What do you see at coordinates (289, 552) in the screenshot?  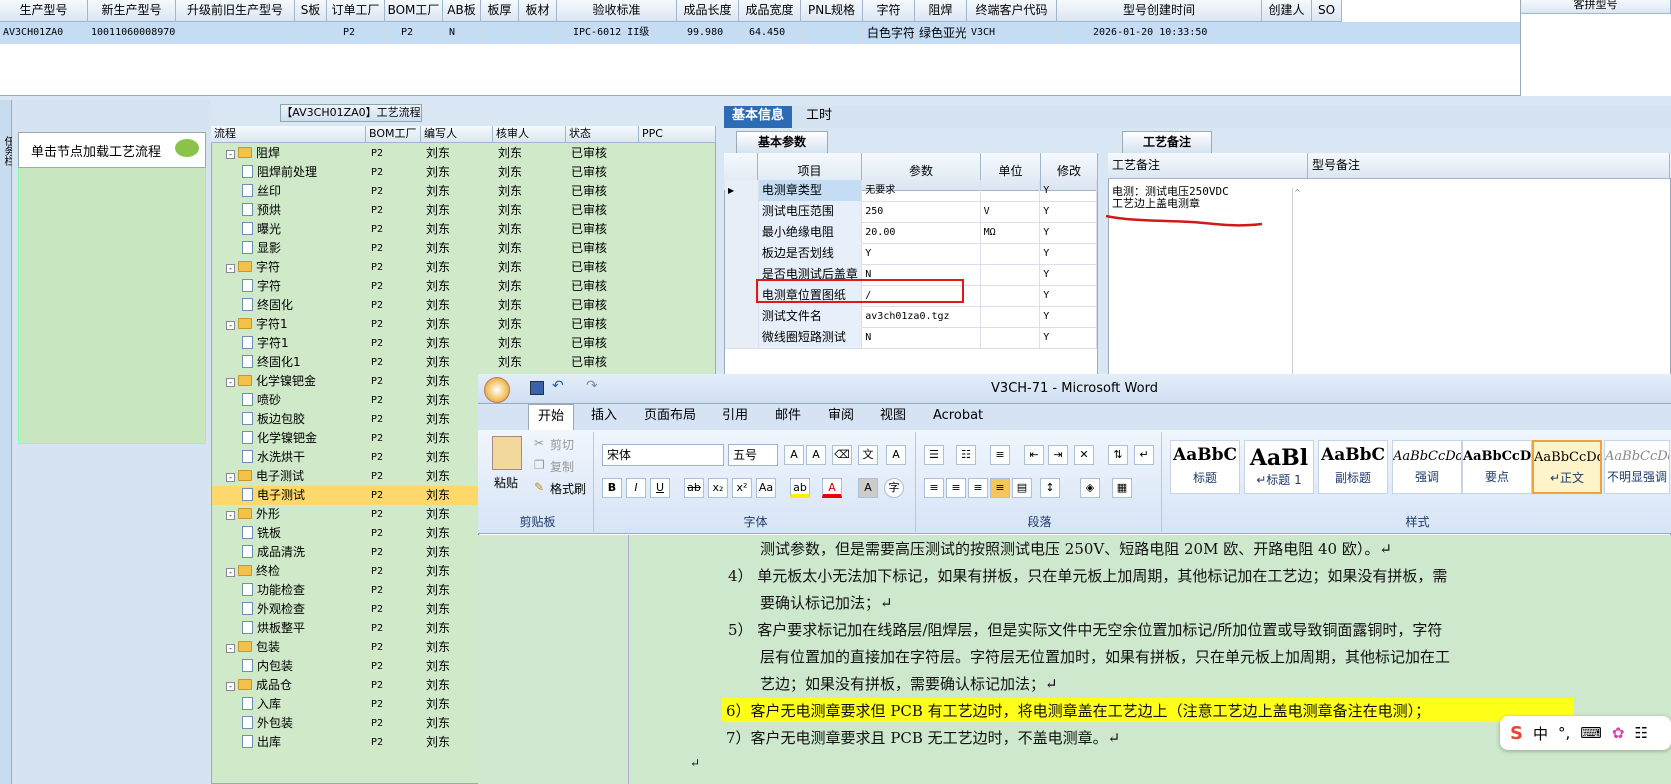 I see `tree-node: 成品清洗` at bounding box center [289, 552].